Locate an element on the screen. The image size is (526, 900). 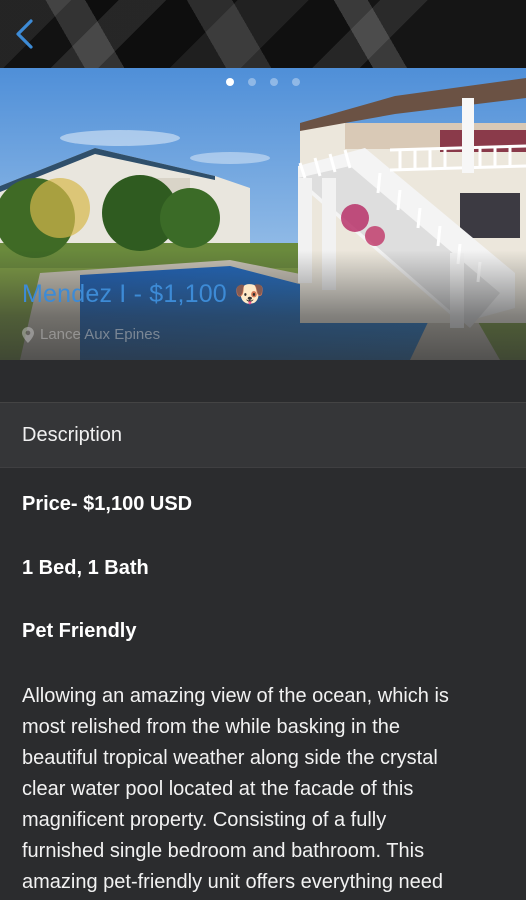
location-pin-icon is located at coordinates (28, 334).